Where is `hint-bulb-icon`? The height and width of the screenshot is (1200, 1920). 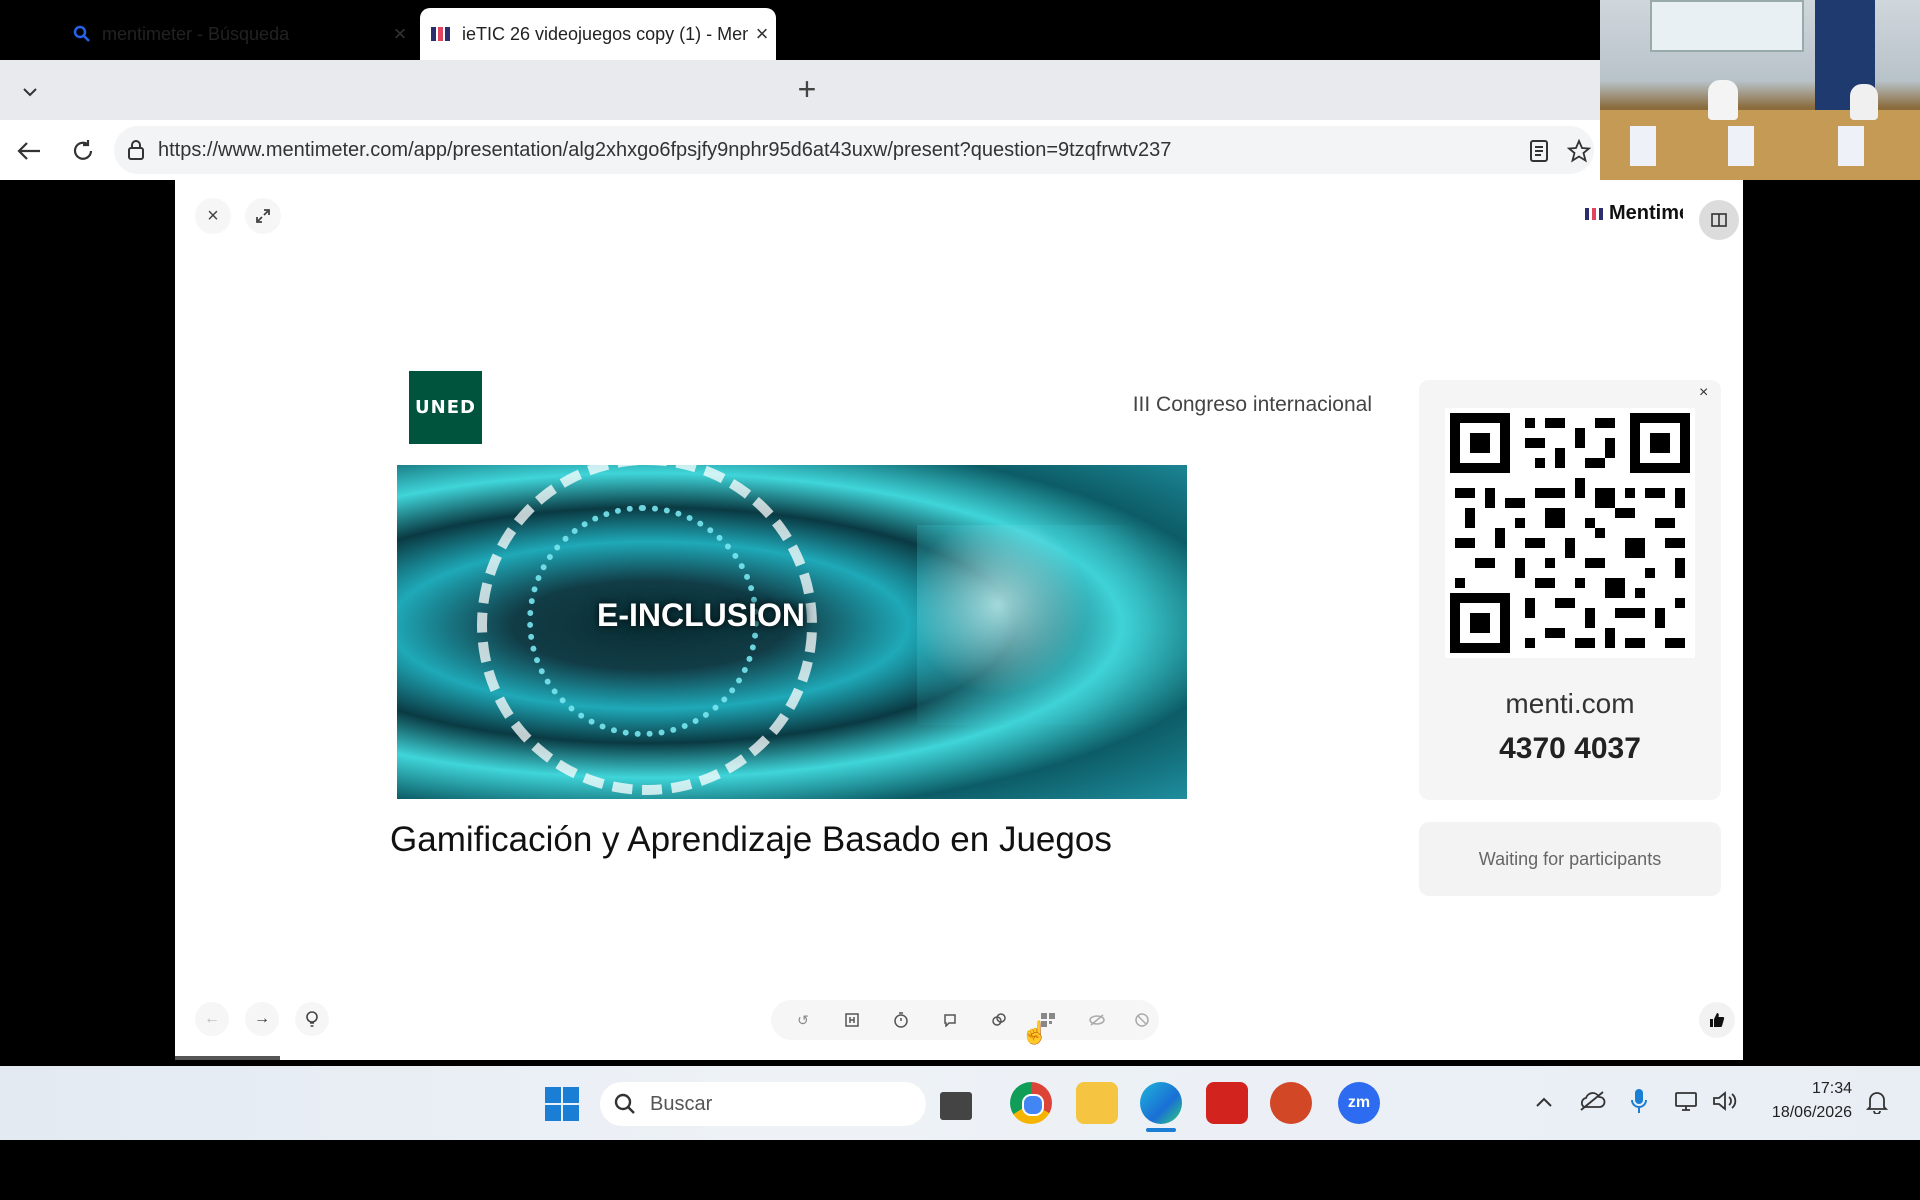 hint-bulb-icon is located at coordinates (312, 1019).